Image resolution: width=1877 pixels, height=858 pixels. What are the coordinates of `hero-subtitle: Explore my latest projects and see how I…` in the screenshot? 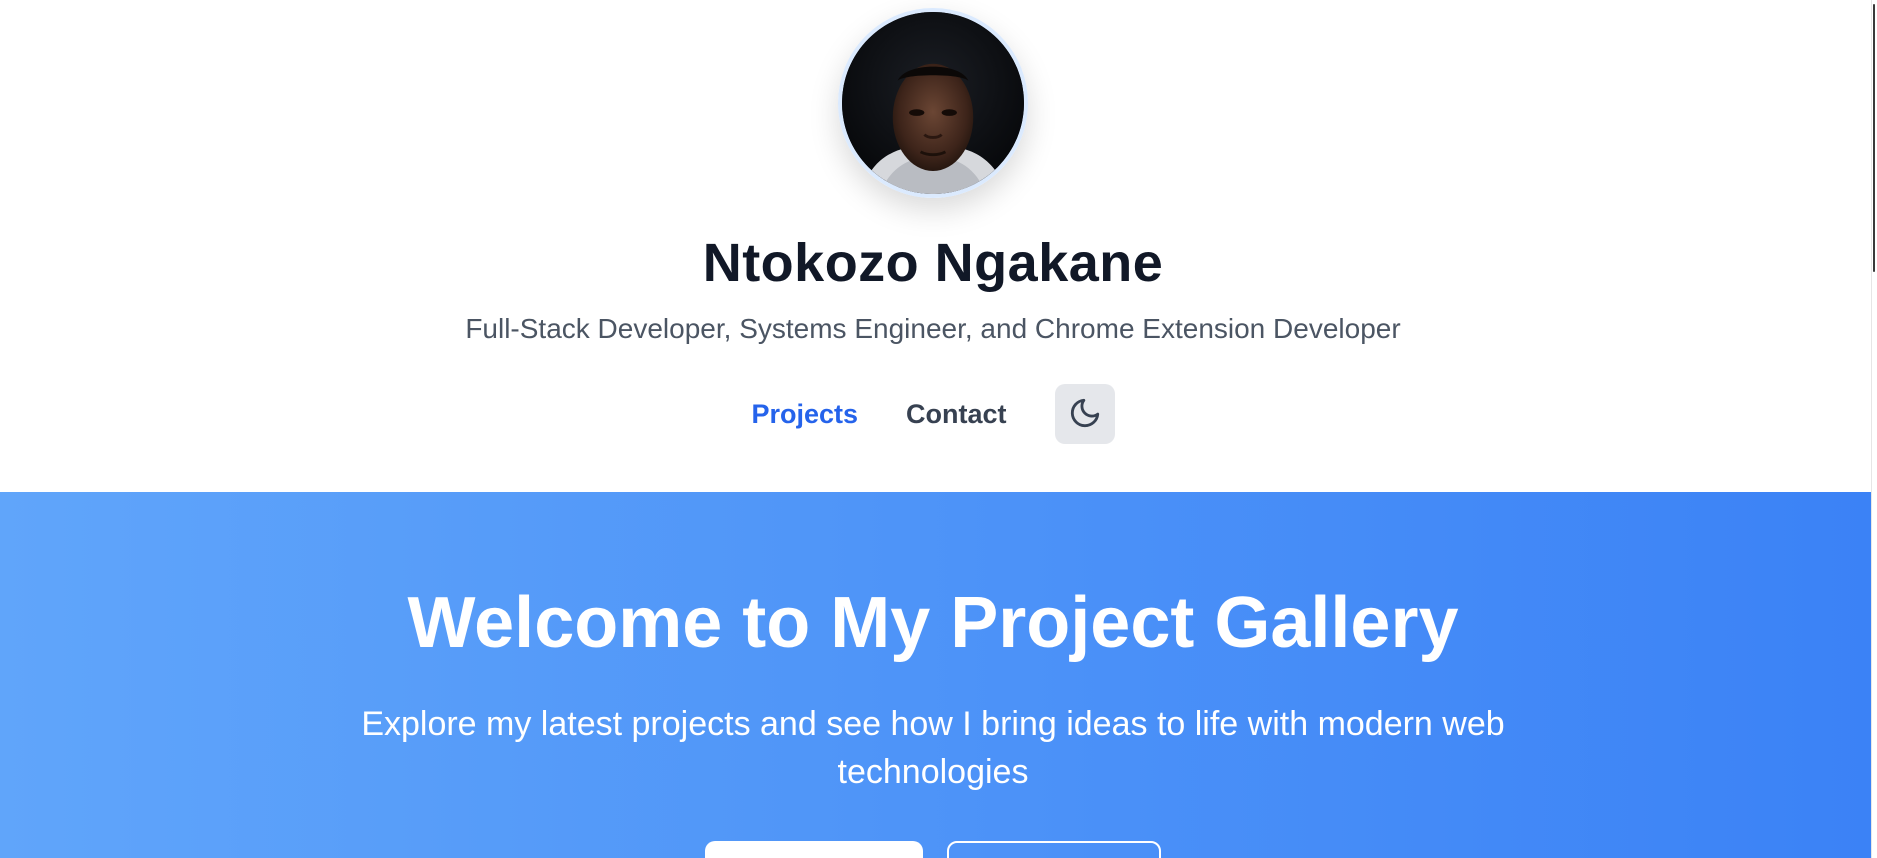 It's located at (933, 748).